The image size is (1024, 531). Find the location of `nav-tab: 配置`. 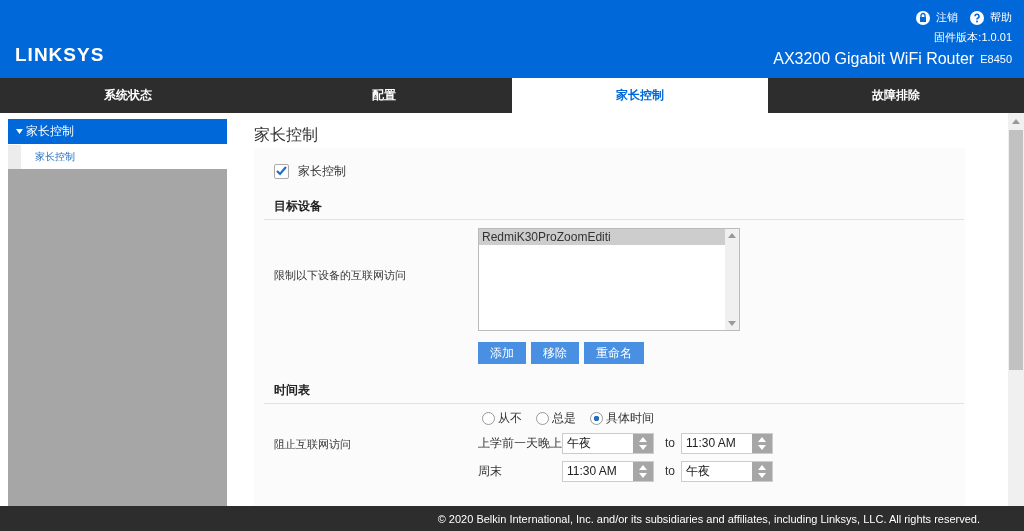

nav-tab: 配置 is located at coordinates (384, 95).